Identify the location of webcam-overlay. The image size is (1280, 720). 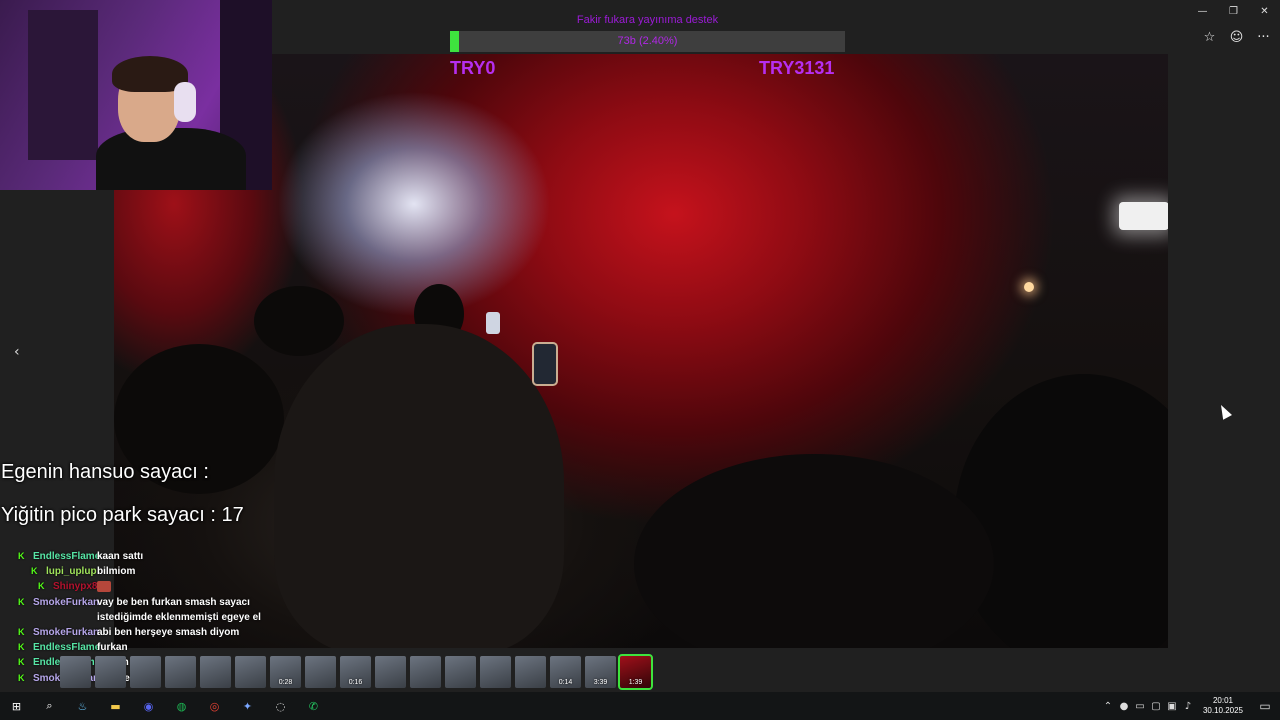
(136, 95).